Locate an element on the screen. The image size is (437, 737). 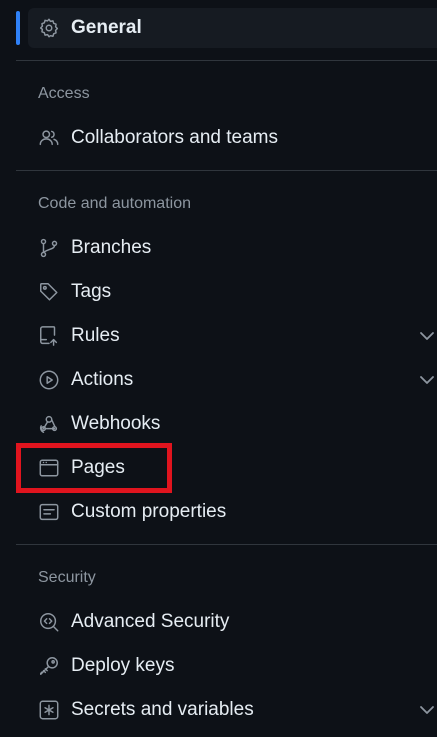
sidebar-item-pages: Pages is located at coordinates (232, 468).